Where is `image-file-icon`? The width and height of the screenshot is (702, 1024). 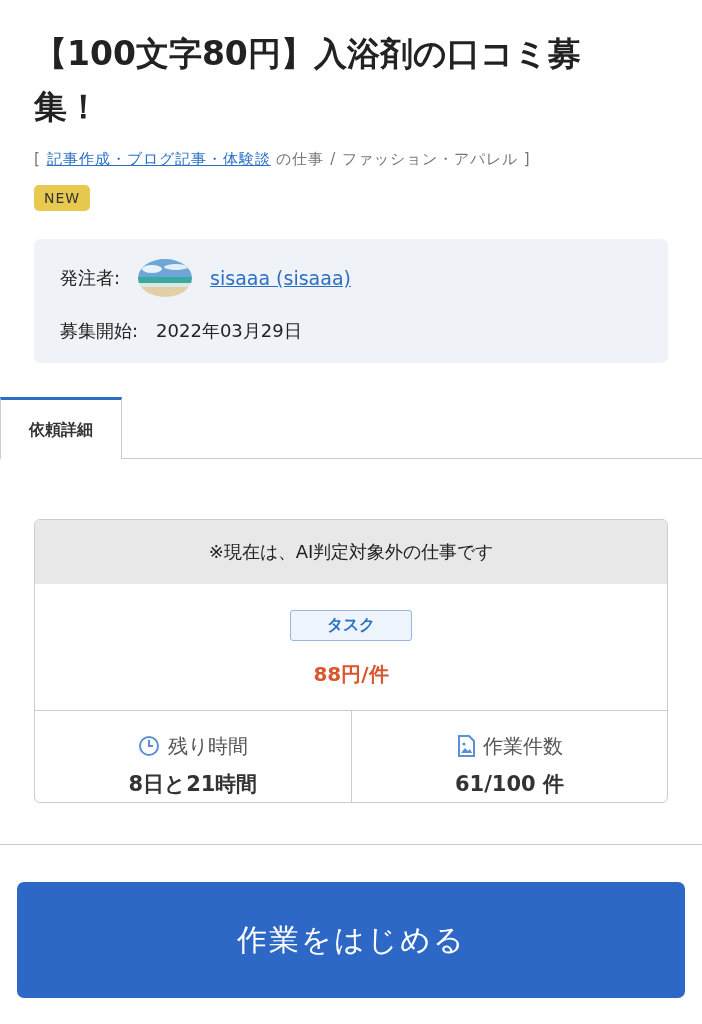
image-file-icon is located at coordinates (465, 746).